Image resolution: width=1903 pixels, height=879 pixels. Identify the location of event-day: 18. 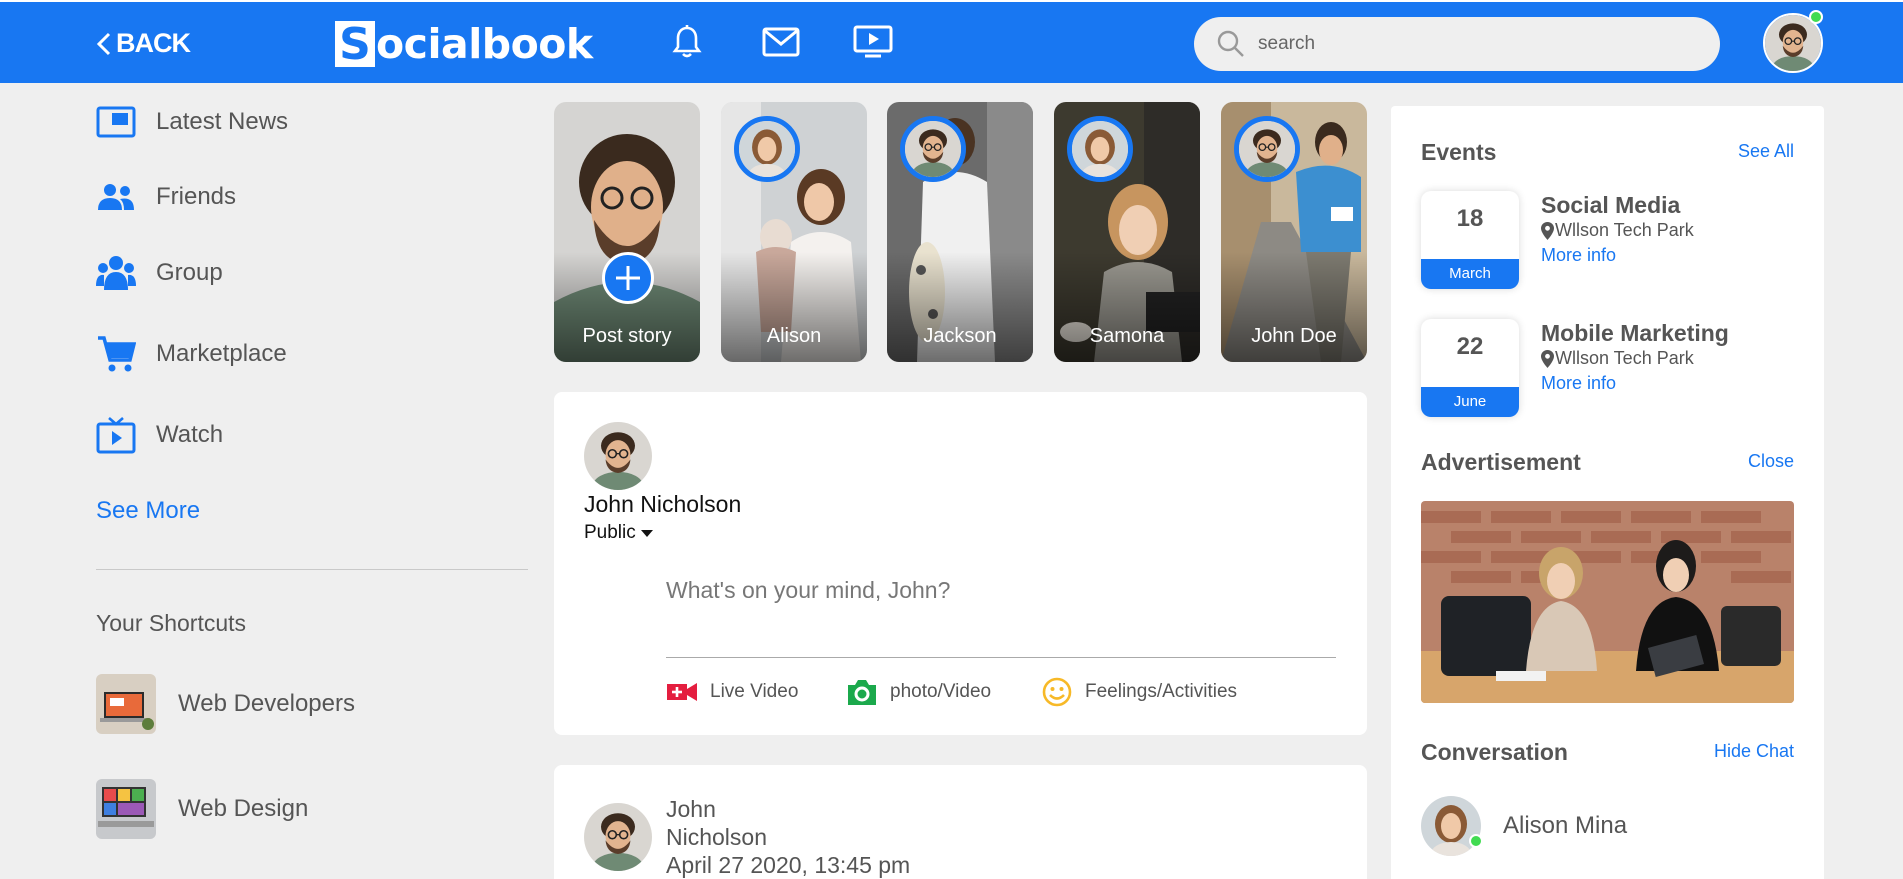
(1470, 218).